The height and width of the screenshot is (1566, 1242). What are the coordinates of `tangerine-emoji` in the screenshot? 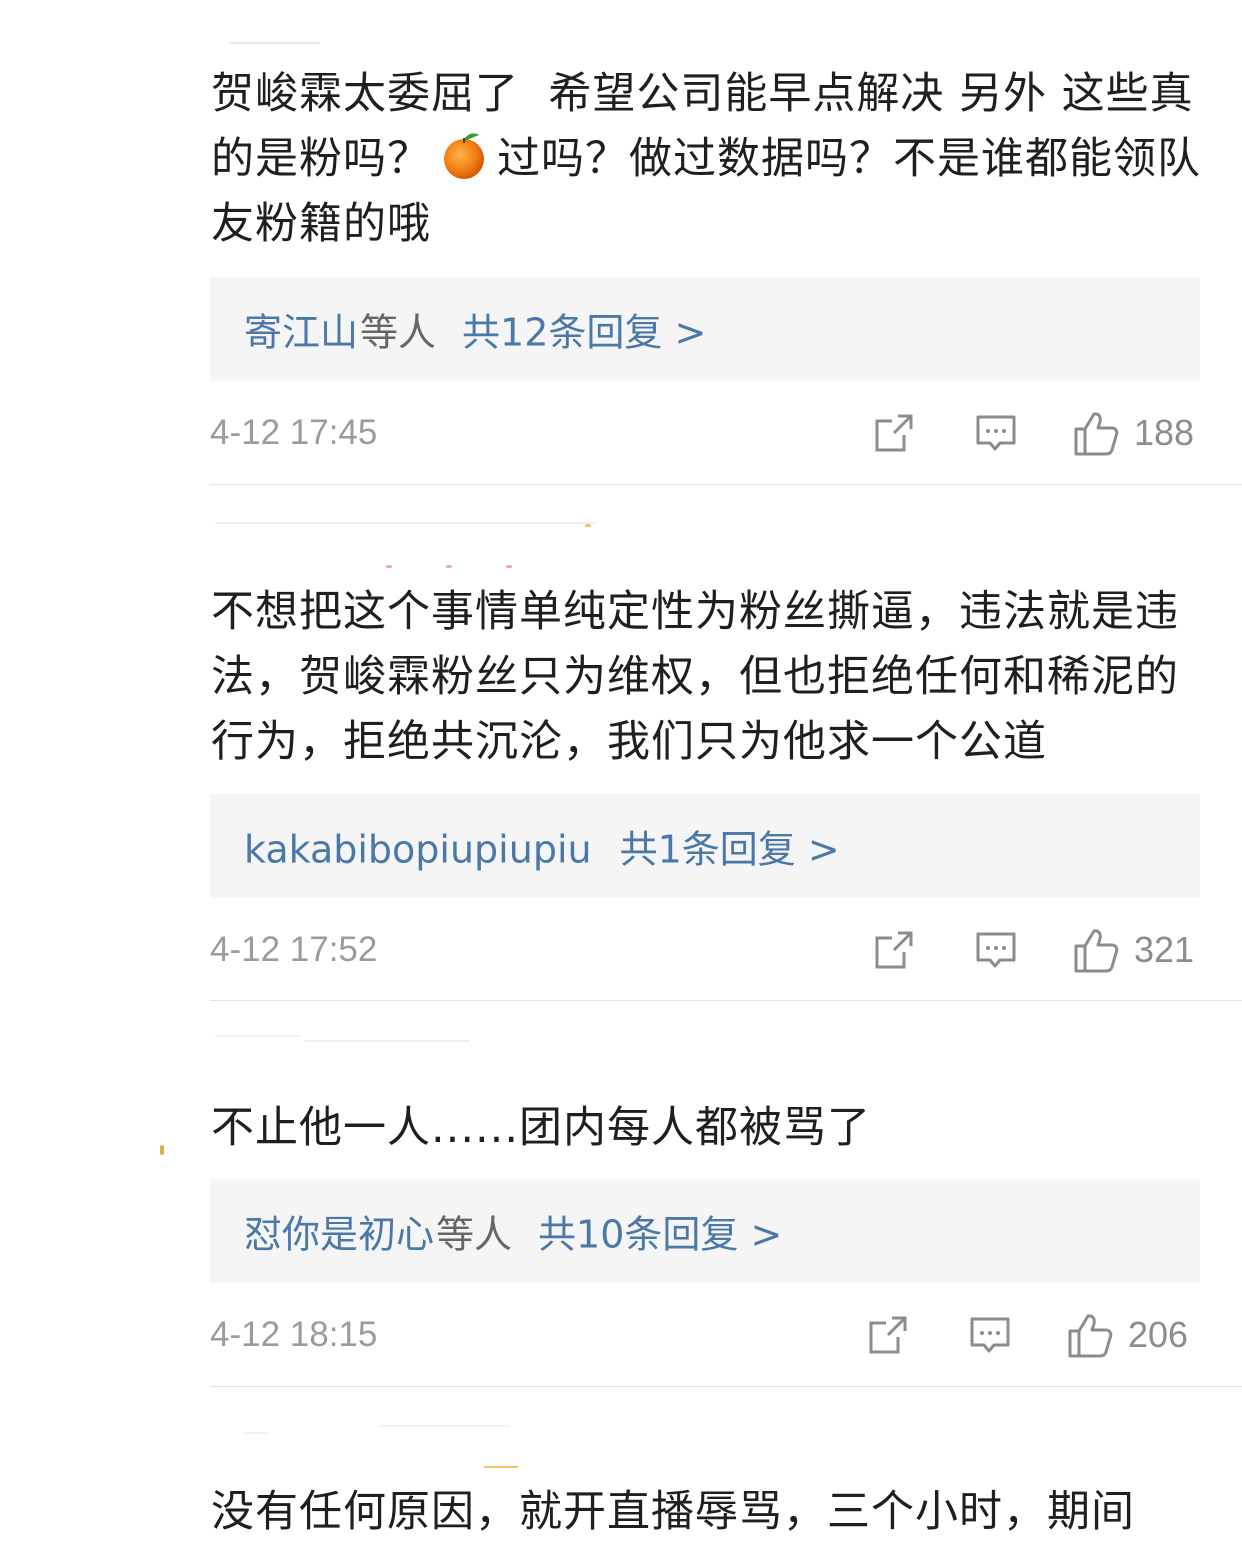 It's located at (464, 156).